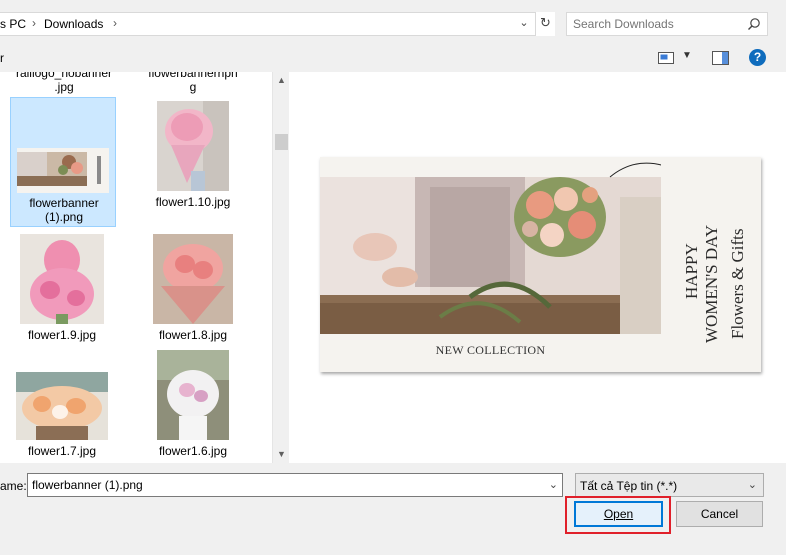 The width and height of the screenshot is (786, 555). What do you see at coordinates (193, 202) in the screenshot?
I see `file-name: flower1.10.jpg` at bounding box center [193, 202].